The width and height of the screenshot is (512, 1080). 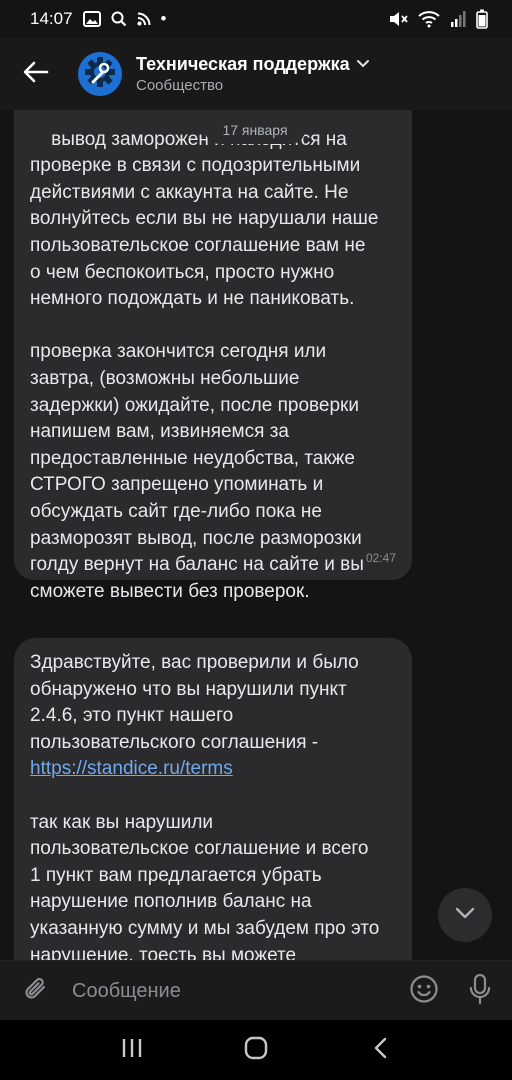 I want to click on home-button, so click(x=256, y=1050).